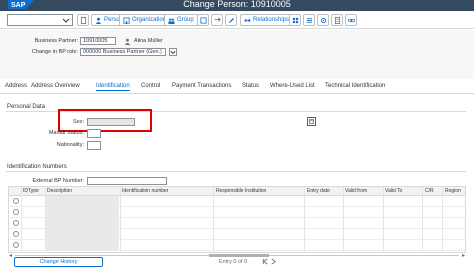 The width and height of the screenshot is (474, 270). I want to click on save-button, so click(203, 20).